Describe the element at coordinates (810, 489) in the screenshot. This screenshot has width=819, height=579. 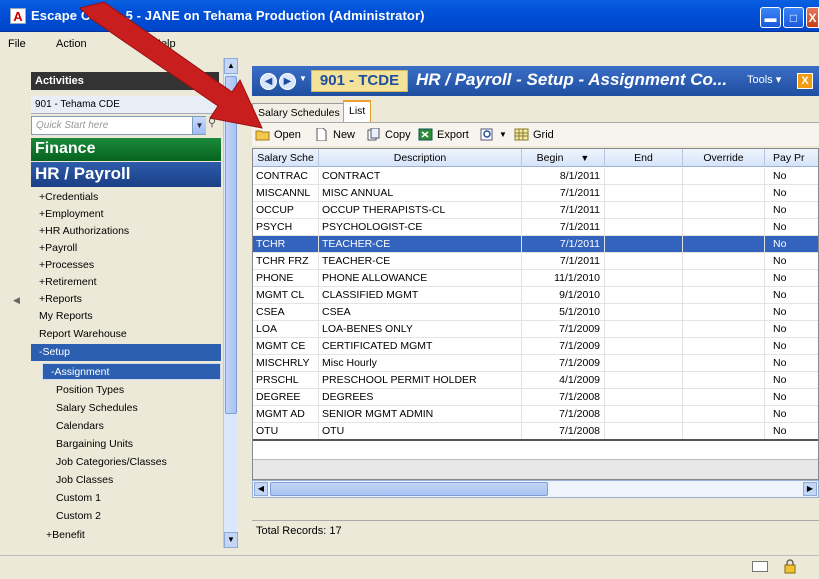
I see `scroll-right-icon: ▶` at that location.